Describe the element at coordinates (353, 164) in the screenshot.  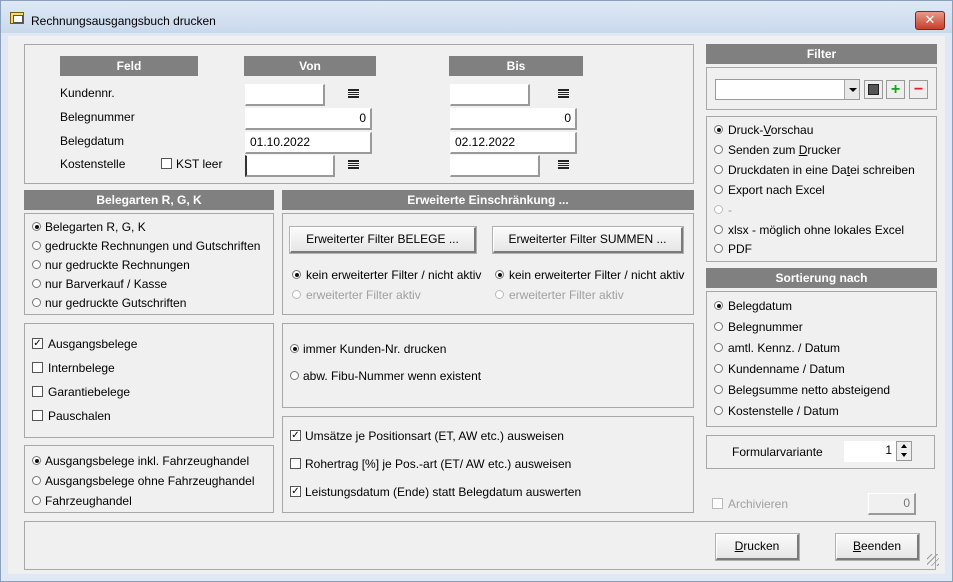
I see `list-icon-kostenstelle-von` at that location.